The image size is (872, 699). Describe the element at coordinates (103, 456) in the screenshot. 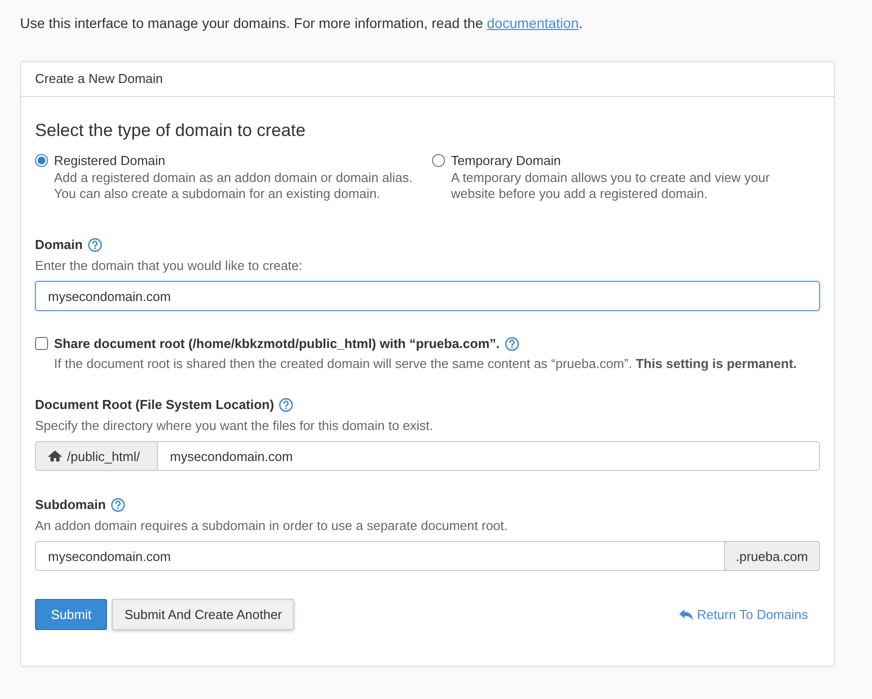

I see `prefix-text: /public_html/` at that location.